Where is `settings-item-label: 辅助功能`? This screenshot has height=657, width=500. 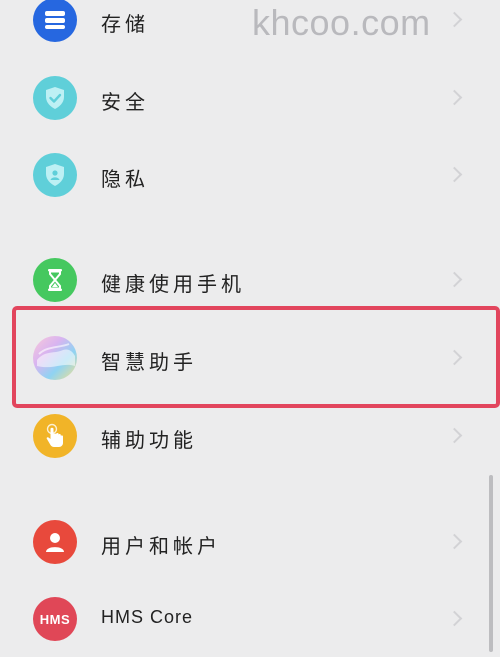
settings-item-label: 辅助功能 is located at coordinates (149, 440).